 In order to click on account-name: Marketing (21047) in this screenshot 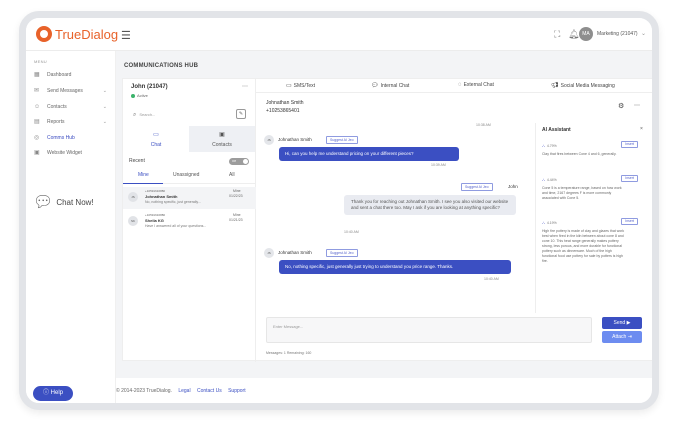, I will do `click(617, 34)`.